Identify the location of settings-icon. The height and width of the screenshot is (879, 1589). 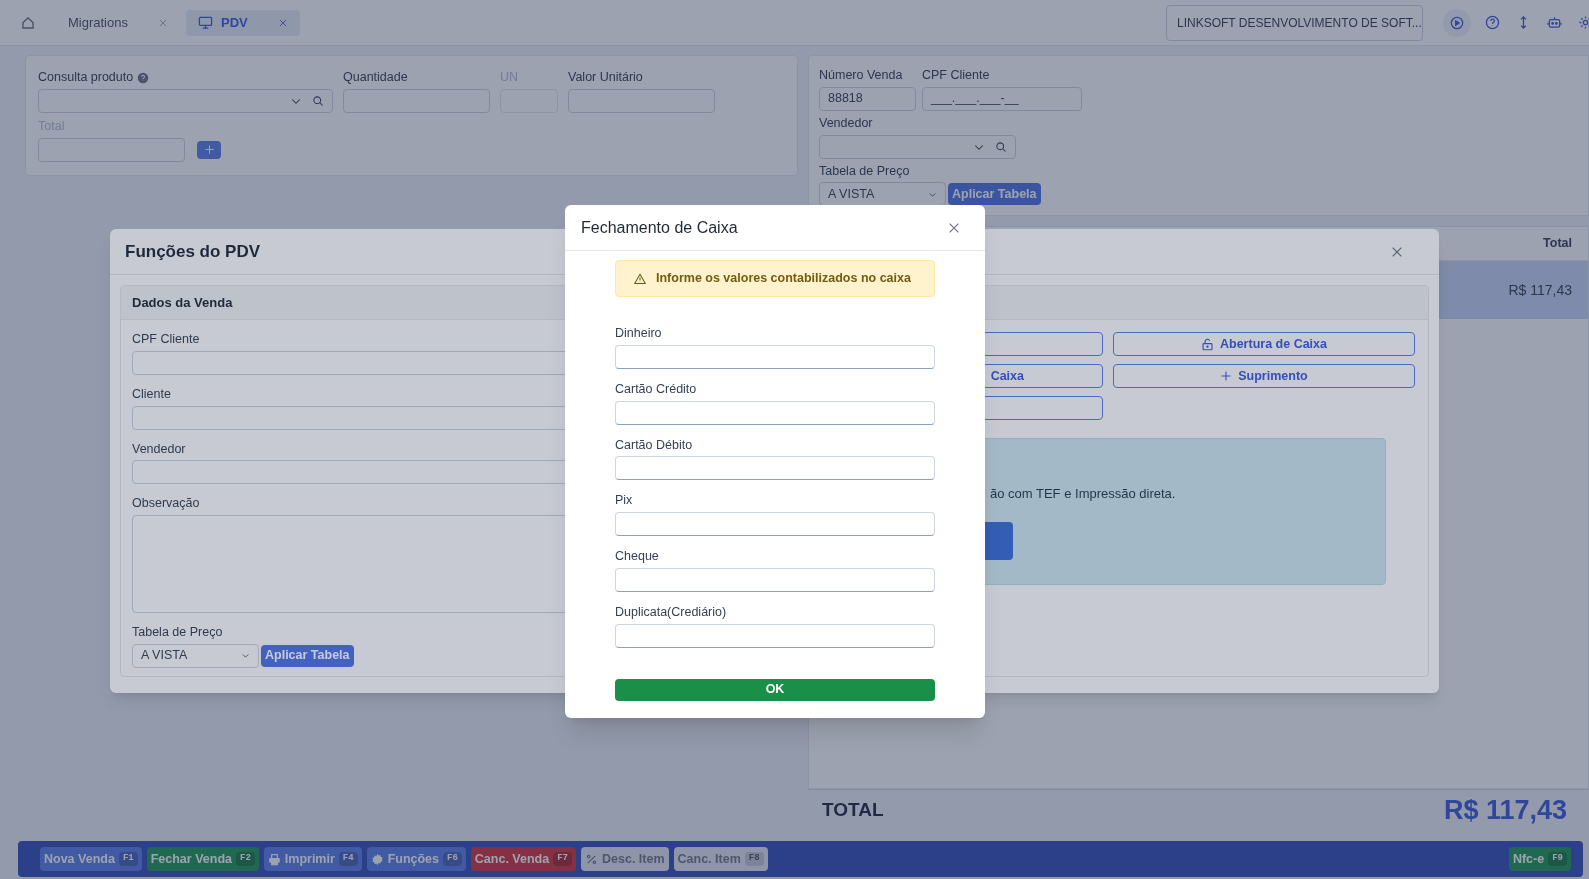
(1583, 22).